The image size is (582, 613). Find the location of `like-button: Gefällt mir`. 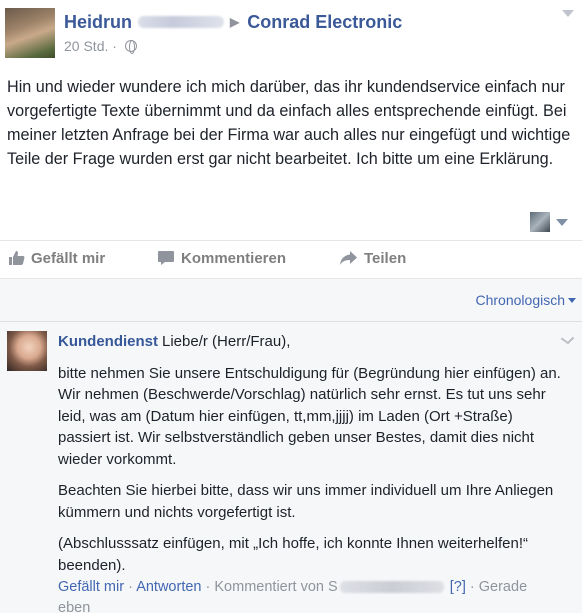

like-button: Gefällt mir is located at coordinates (56, 260).